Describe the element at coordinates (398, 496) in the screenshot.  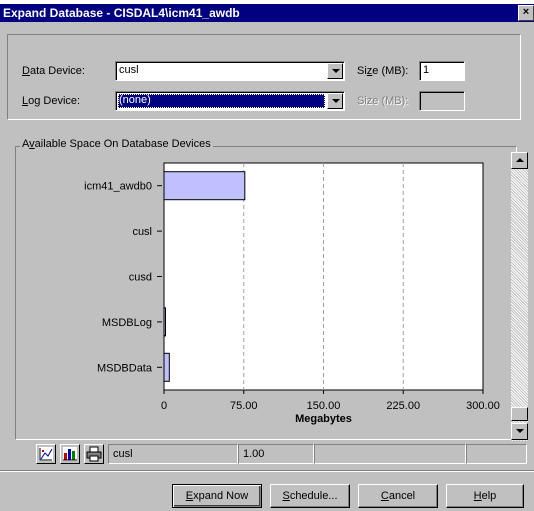
I see `cancel-button: Cancel` at that location.